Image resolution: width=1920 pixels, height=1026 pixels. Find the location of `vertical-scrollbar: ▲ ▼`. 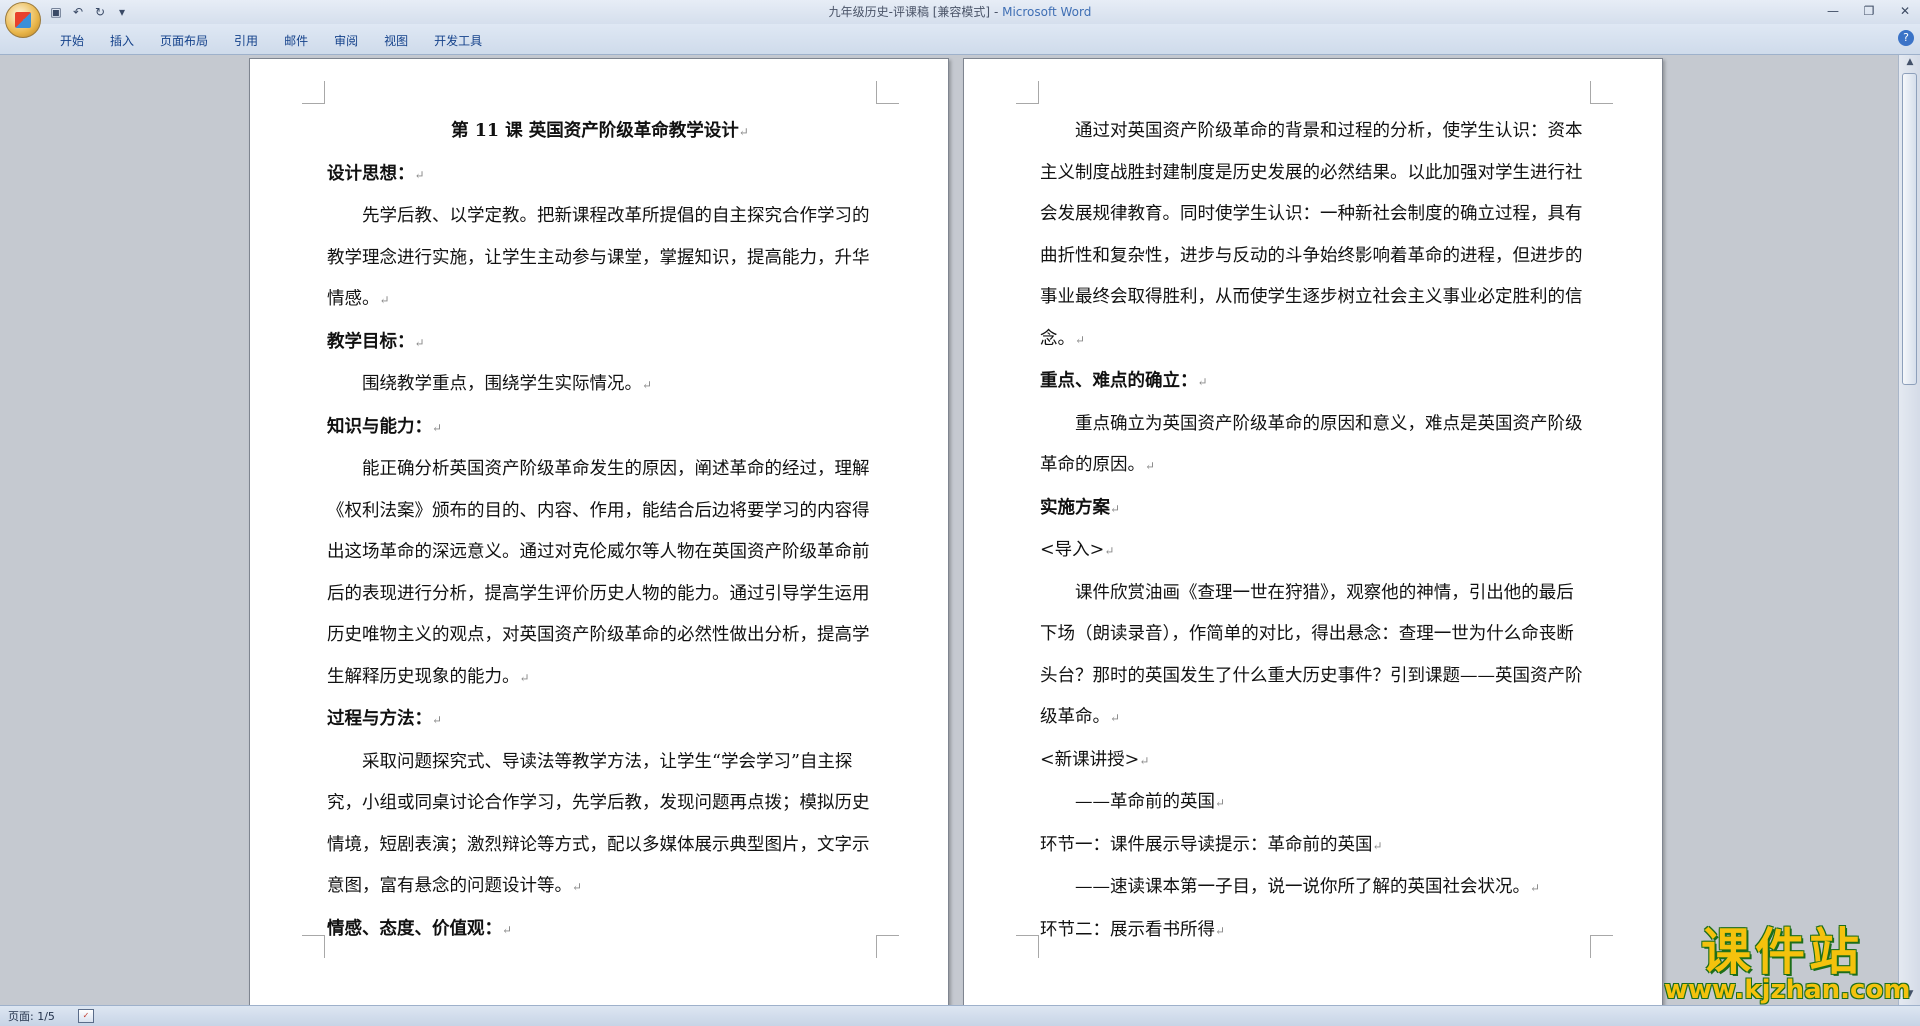

vertical-scrollbar: ▲ ▼ is located at coordinates (1909, 530).